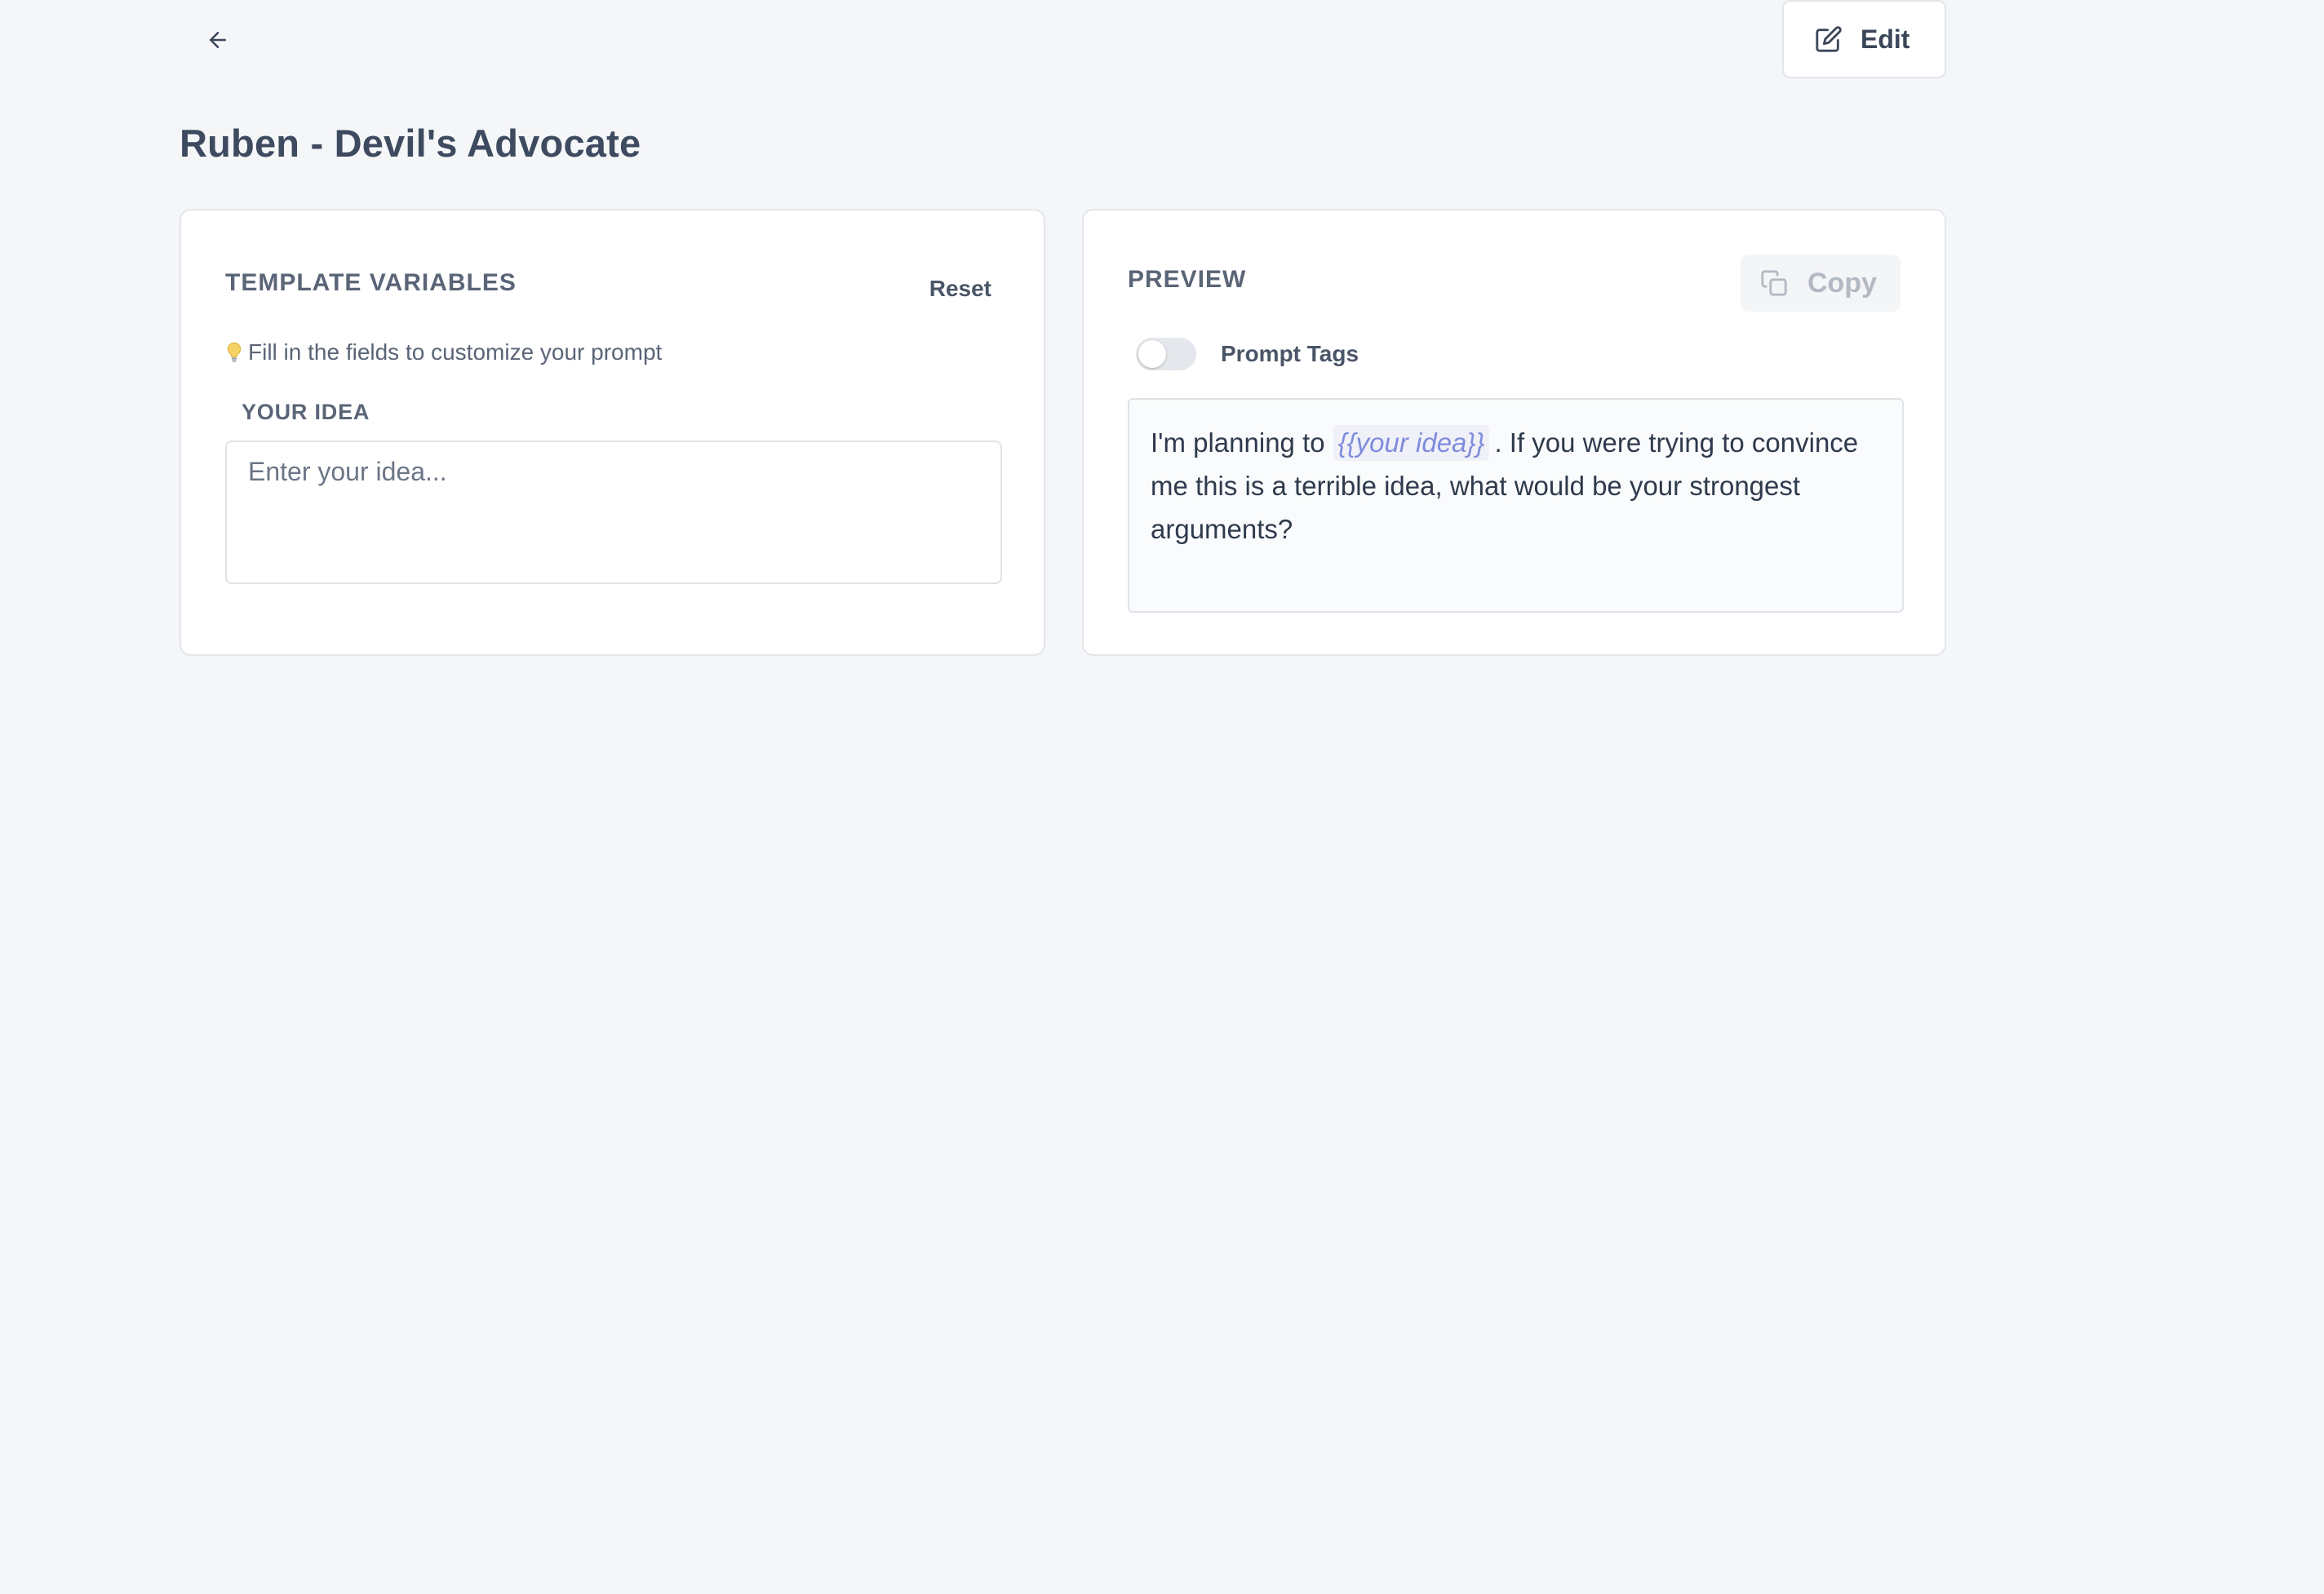 The image size is (2324, 1594). What do you see at coordinates (1774, 283) in the screenshot?
I see `copy-icon` at bounding box center [1774, 283].